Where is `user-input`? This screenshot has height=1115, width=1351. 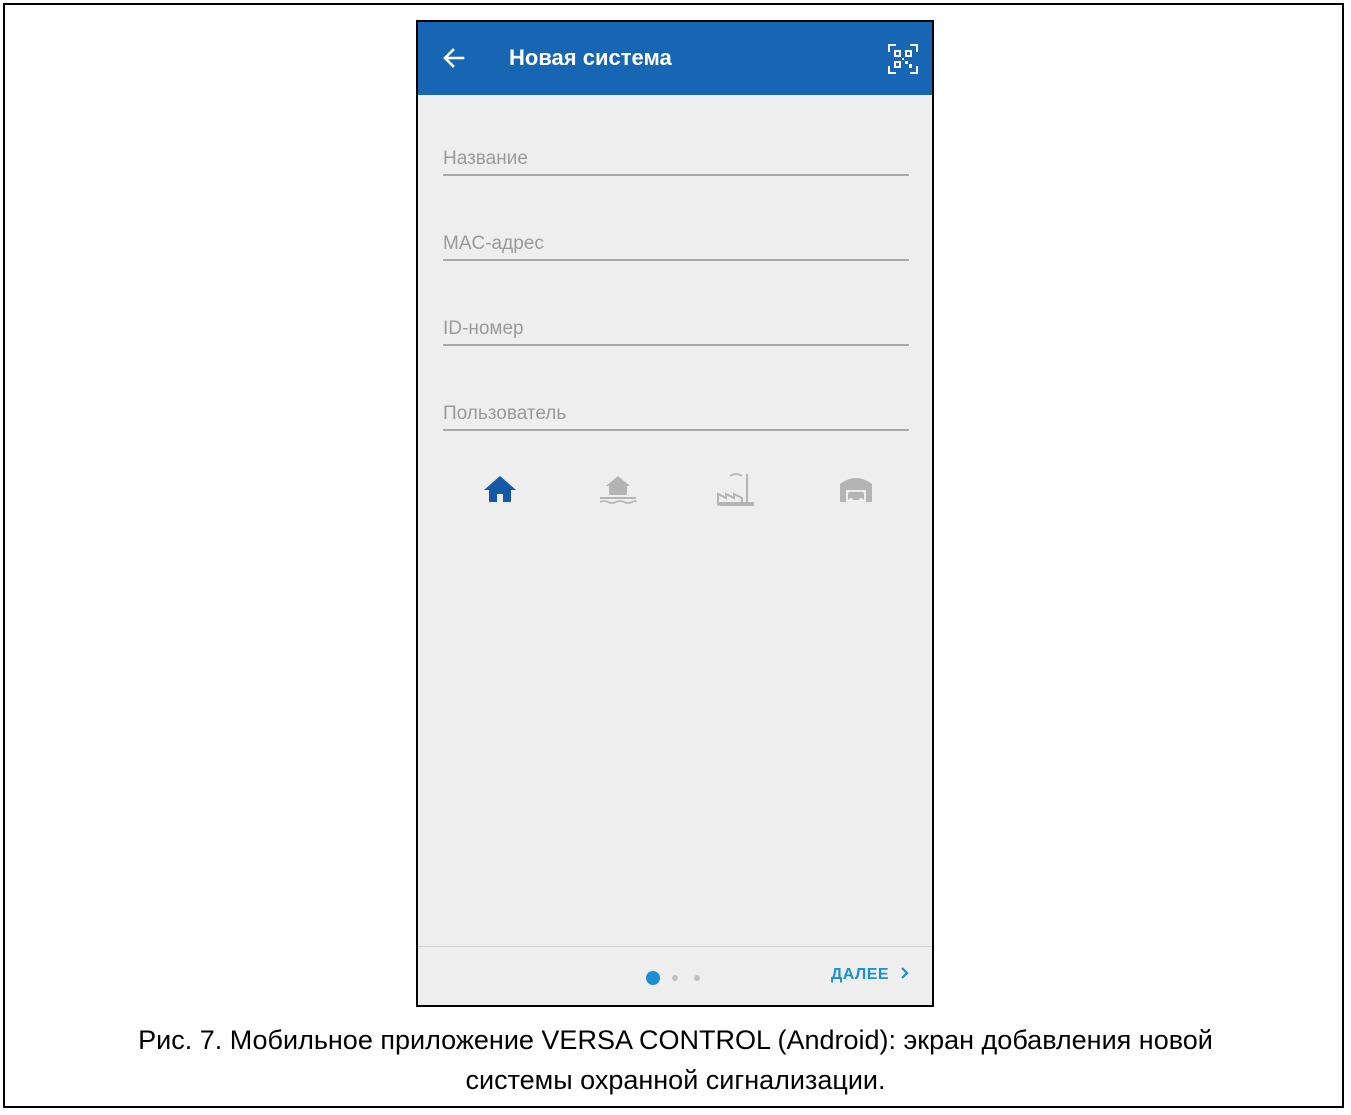 user-input is located at coordinates (676, 414).